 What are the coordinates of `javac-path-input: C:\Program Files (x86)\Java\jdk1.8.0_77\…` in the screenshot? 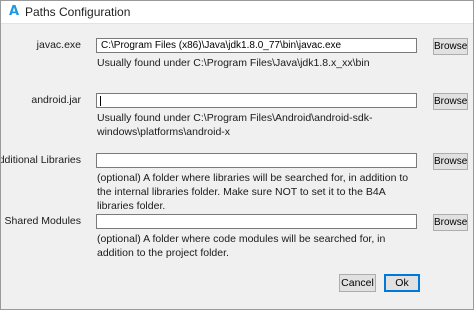 It's located at (256, 45).